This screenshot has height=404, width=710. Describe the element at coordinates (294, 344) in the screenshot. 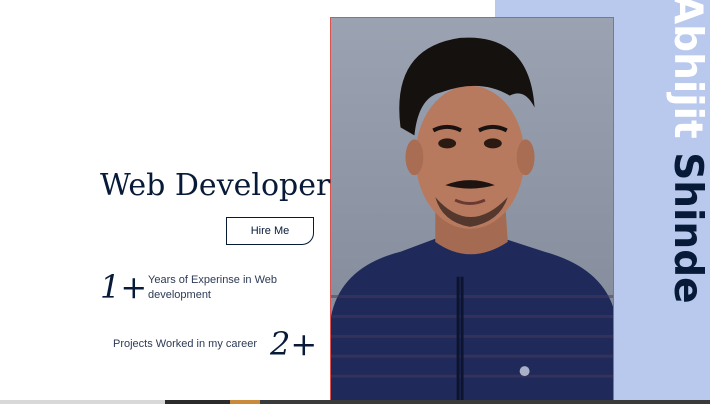

I see `projects-count: 2+` at that location.